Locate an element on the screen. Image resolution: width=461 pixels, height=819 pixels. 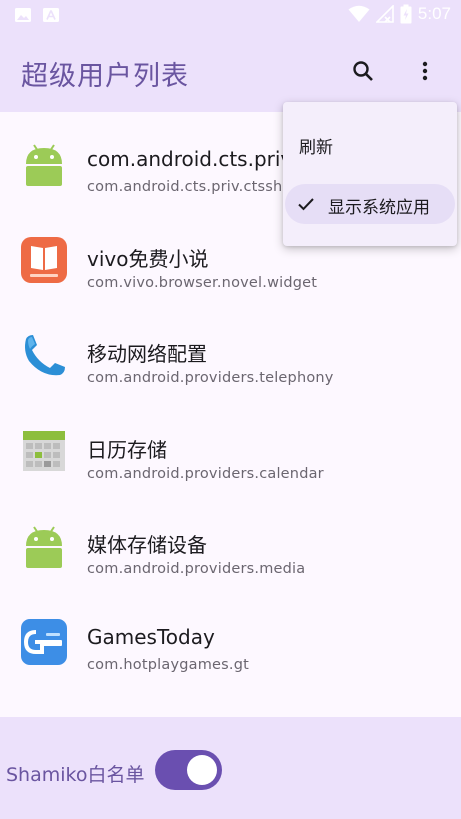
gamestoday-icon is located at coordinates (44, 641).